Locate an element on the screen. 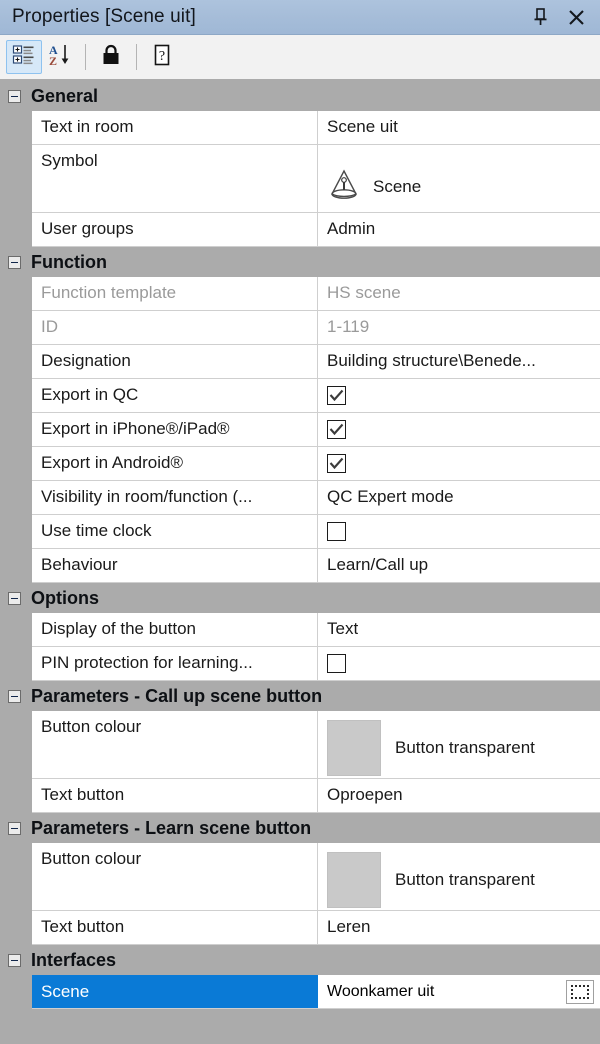  property-value-cell: QC Expert mode is located at coordinates (459, 497).